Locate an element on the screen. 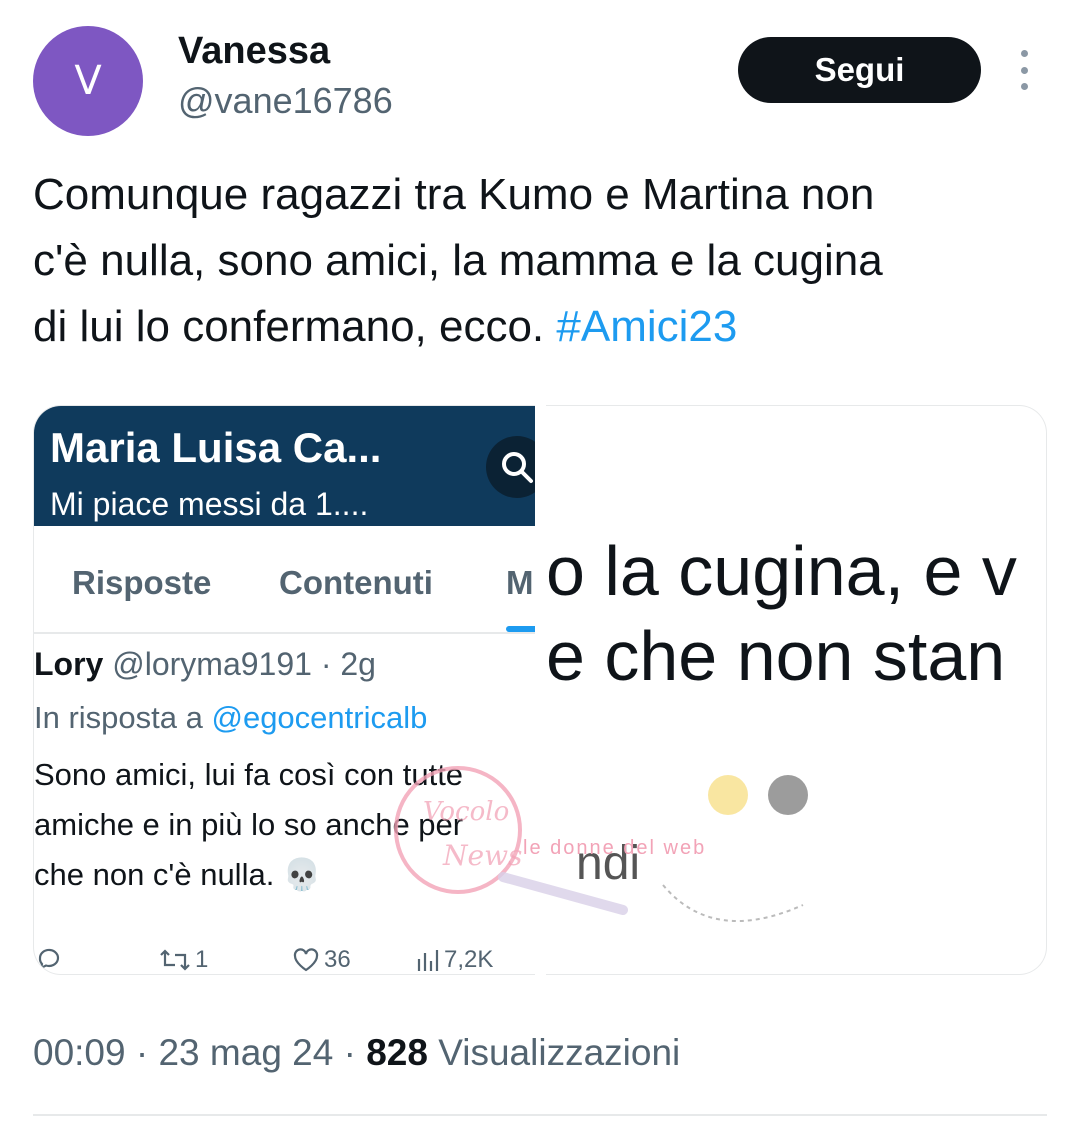  tweet-time: 00:09 is located at coordinates (79, 1052).